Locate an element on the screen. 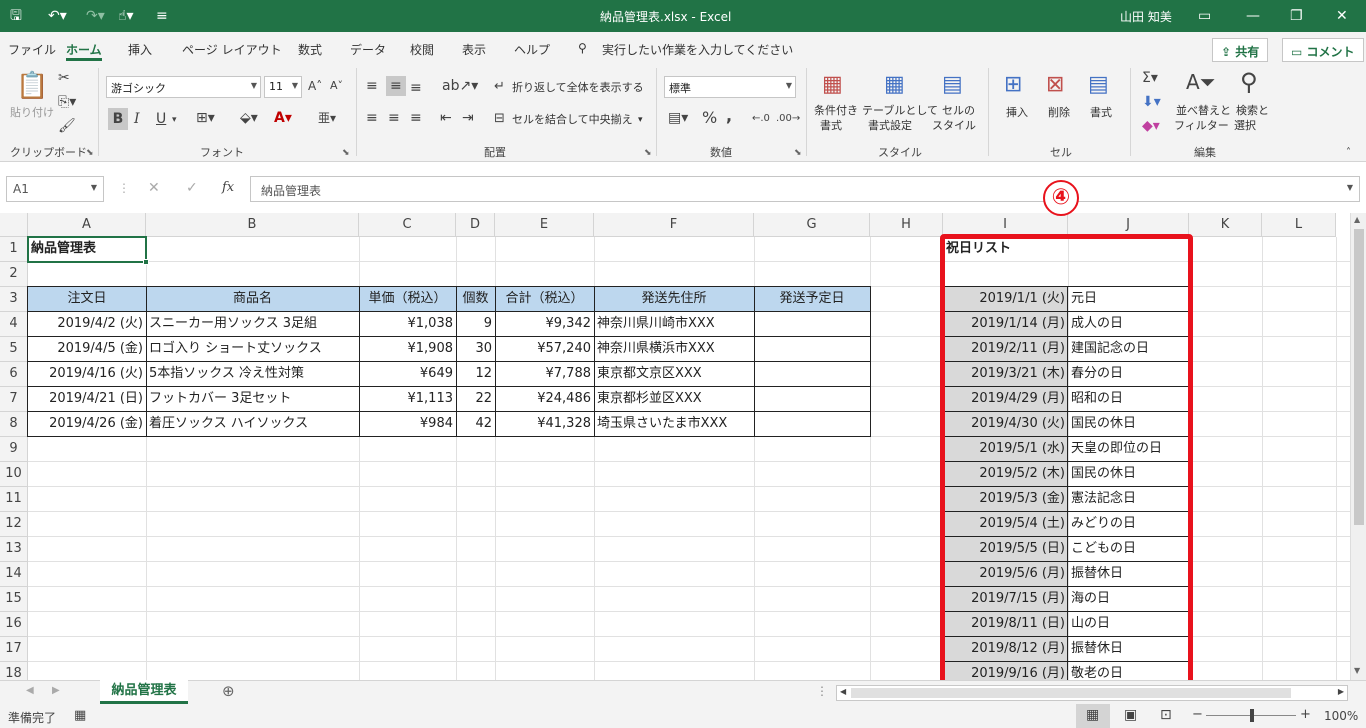  phonetic-icon: 亜▾ is located at coordinates (327, 118).